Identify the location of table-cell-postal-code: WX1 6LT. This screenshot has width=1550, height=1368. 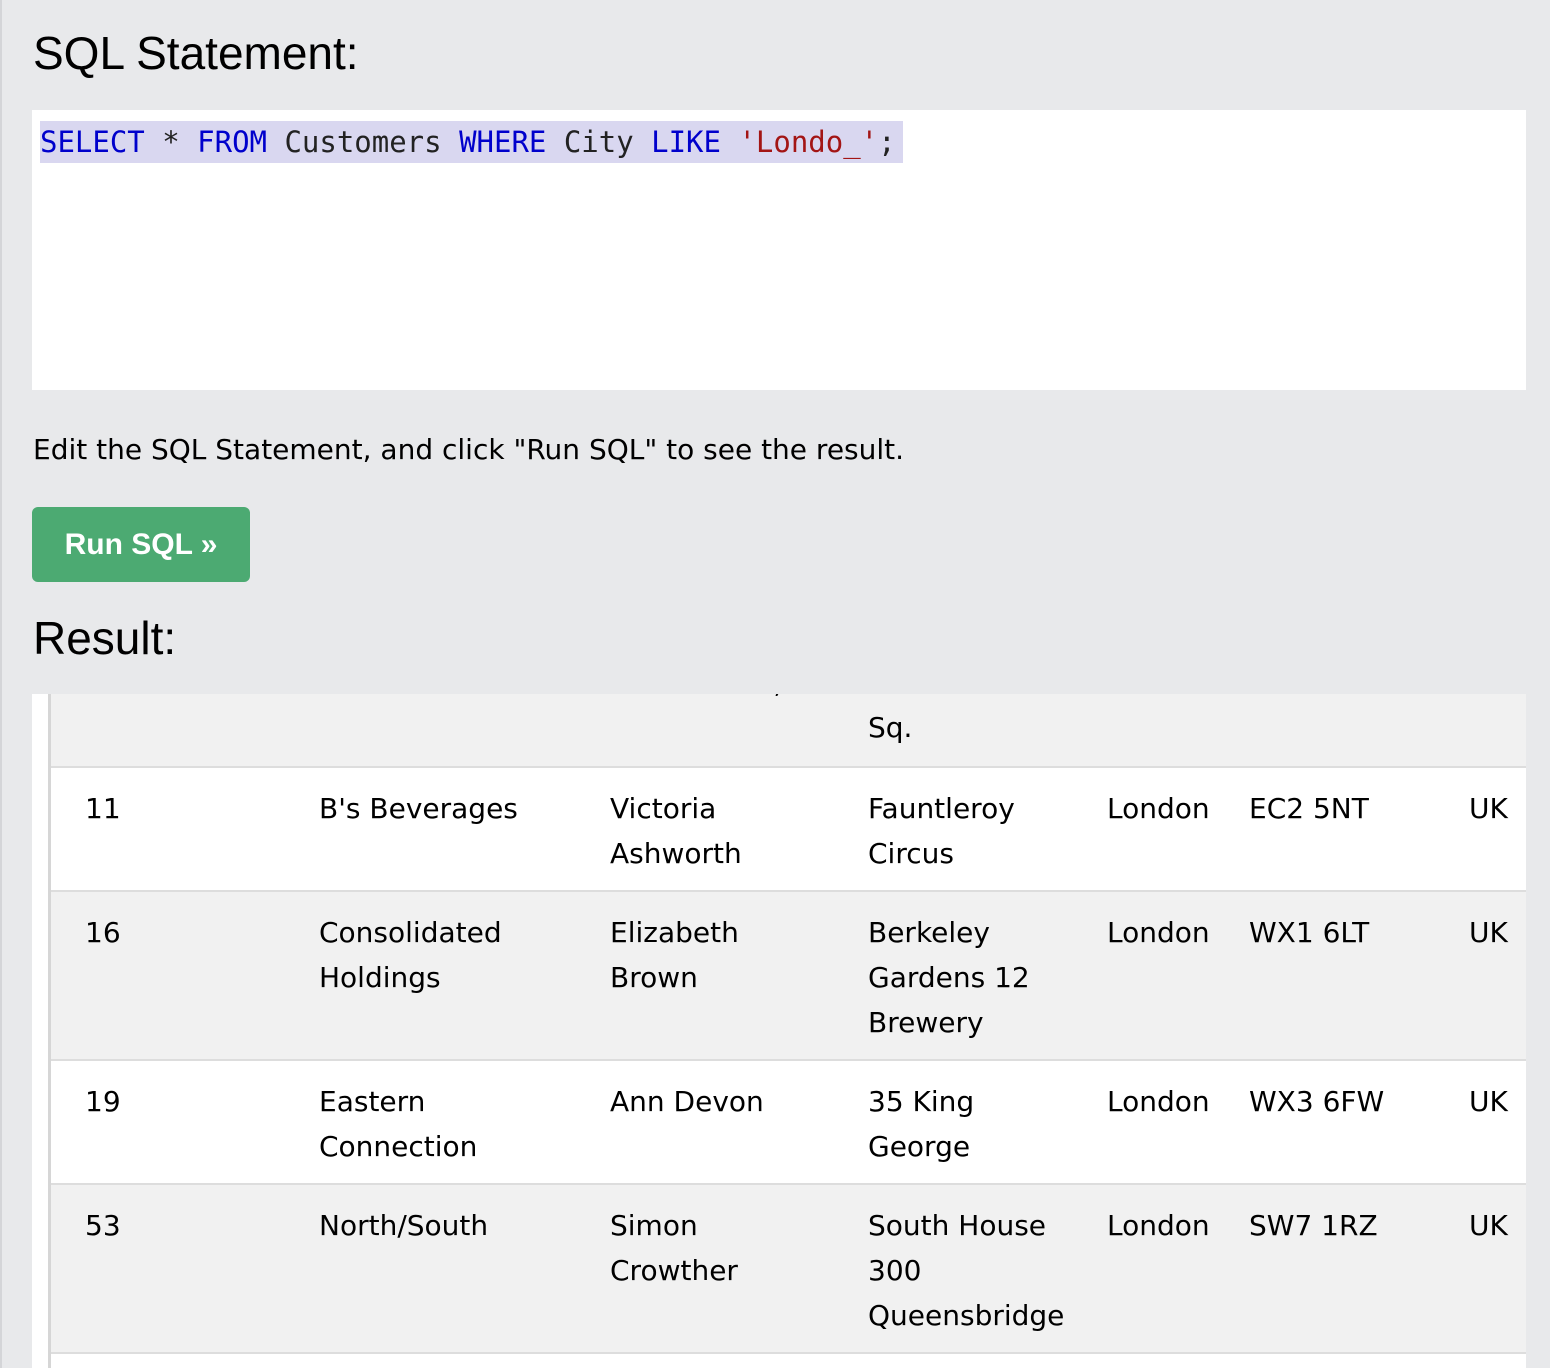
(1309, 932).